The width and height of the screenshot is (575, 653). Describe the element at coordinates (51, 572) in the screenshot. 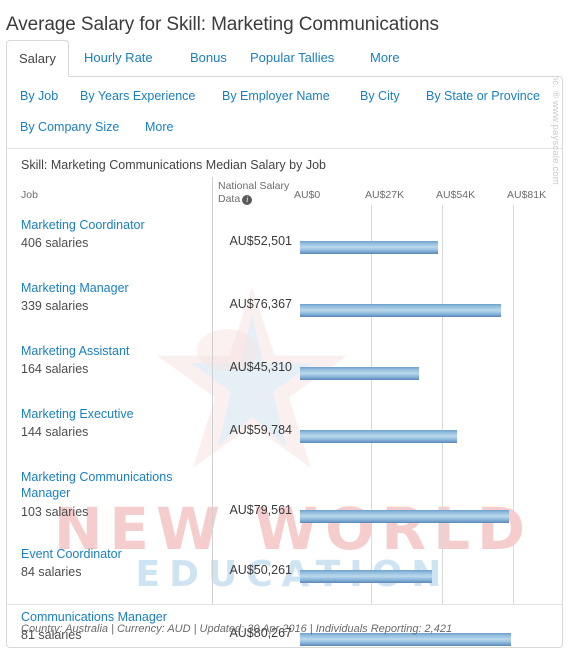

I see `salary-count: 84 salaries` at that location.